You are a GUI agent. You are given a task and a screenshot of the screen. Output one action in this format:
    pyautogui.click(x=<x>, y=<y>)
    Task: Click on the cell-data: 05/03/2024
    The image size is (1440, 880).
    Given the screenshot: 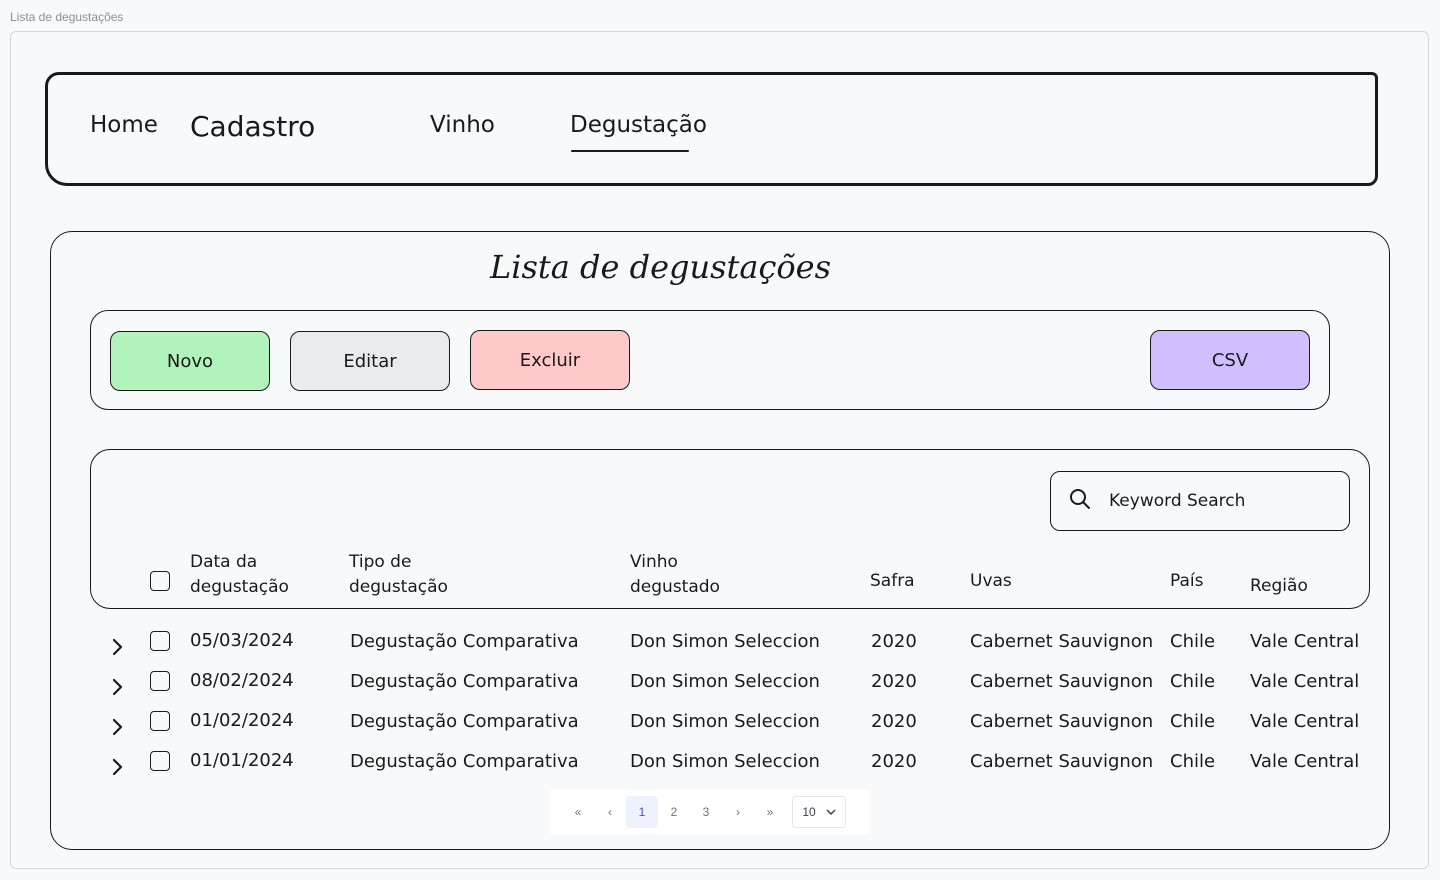 What is the action you would take?
    pyautogui.click(x=242, y=640)
    